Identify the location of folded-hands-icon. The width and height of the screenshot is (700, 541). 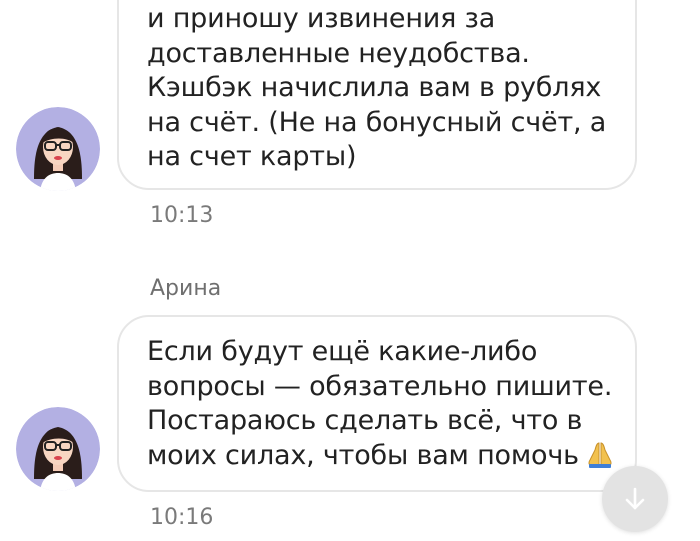
(600, 459).